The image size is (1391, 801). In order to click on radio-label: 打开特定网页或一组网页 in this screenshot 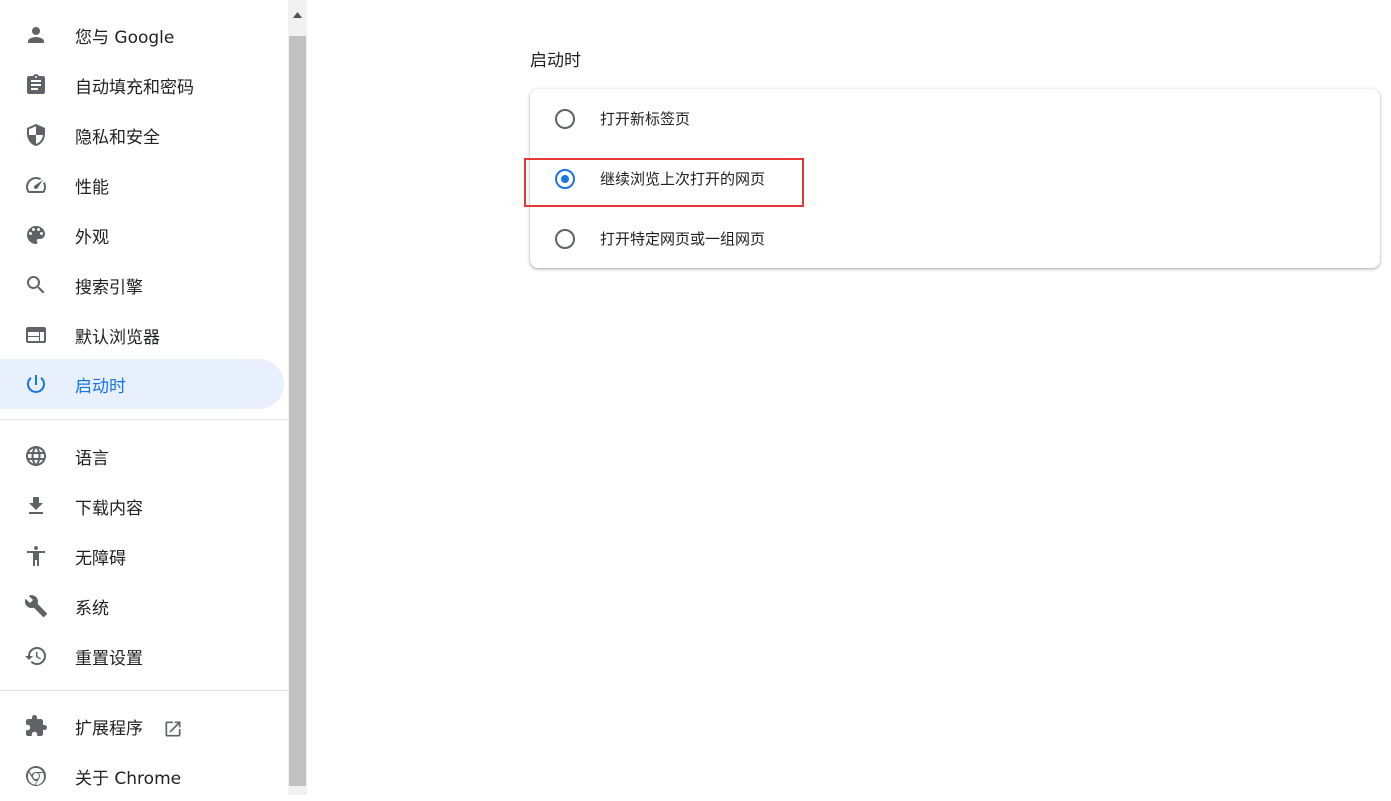, I will do `click(683, 239)`.